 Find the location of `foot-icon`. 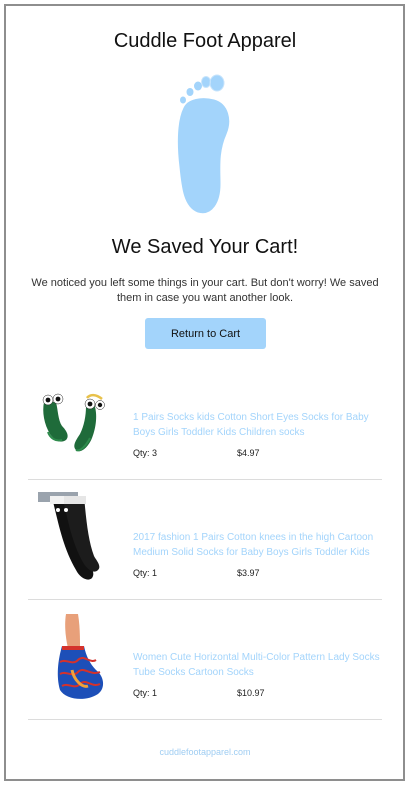

foot-icon is located at coordinates (204, 147).